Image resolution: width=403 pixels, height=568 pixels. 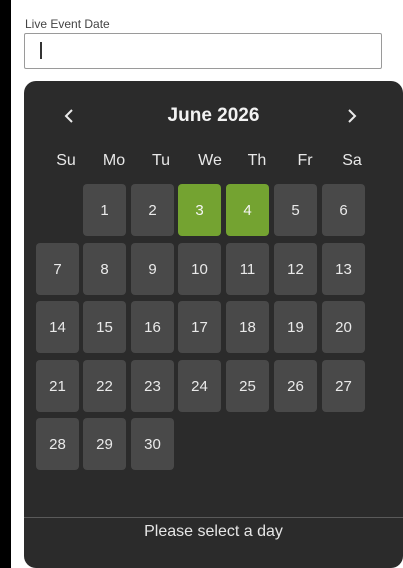 What do you see at coordinates (152, 444) in the screenshot?
I see `day-cell: 30` at bounding box center [152, 444].